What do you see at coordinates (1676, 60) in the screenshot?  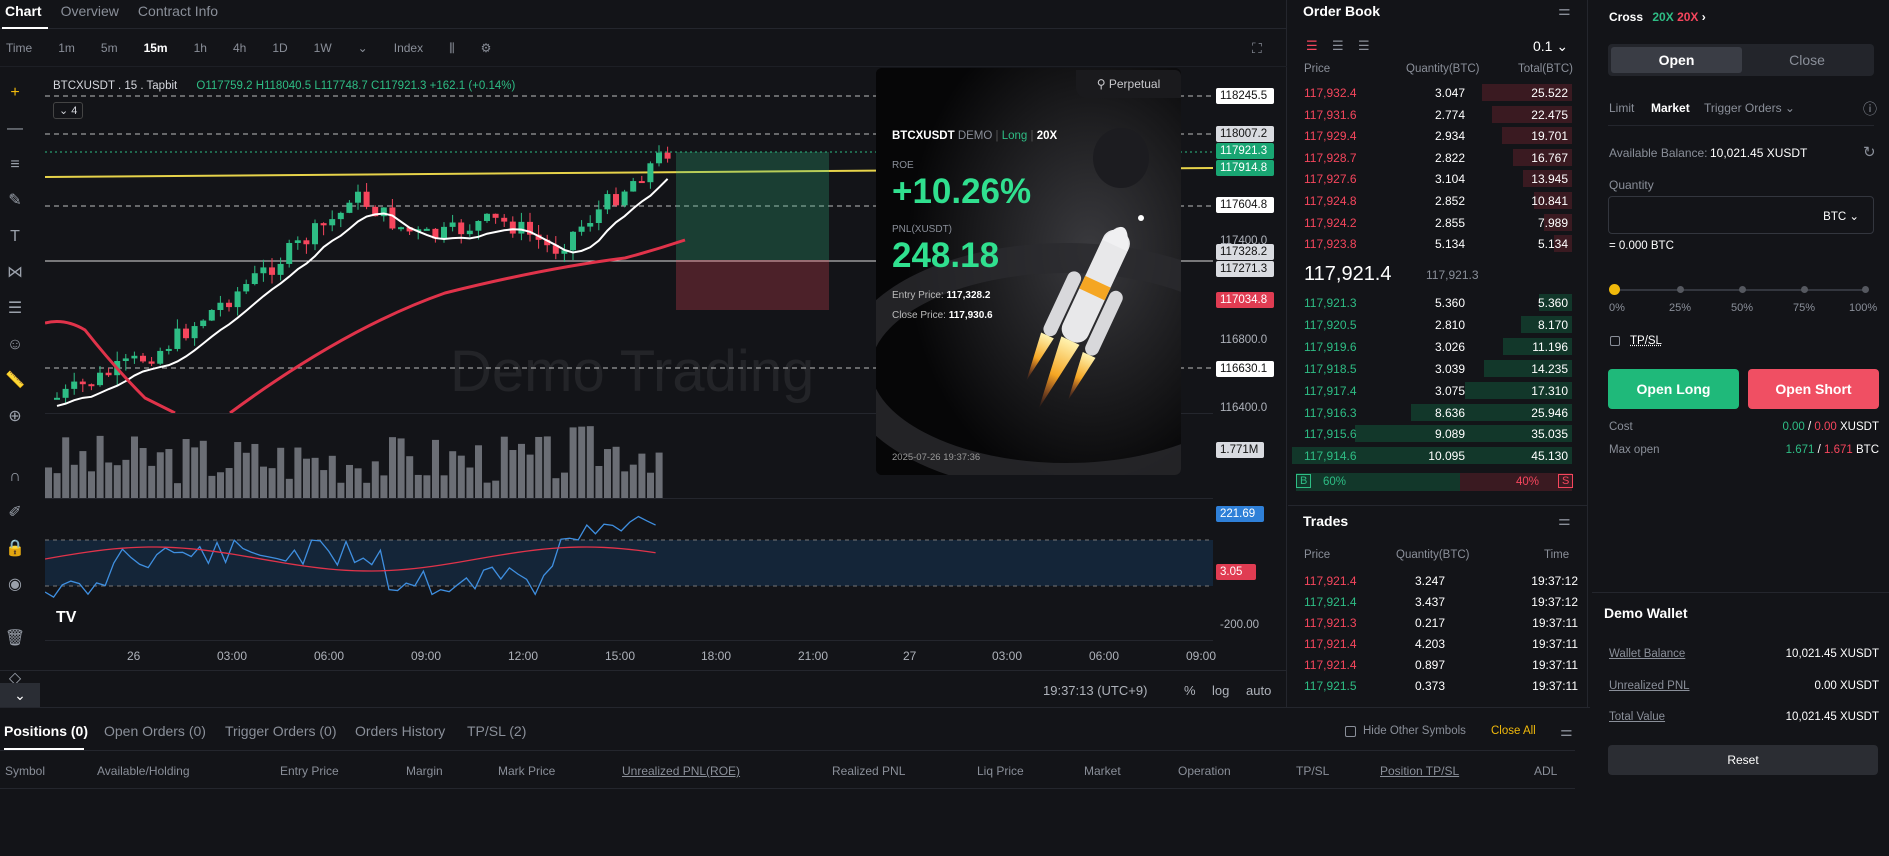 I see `open-tab: Open` at bounding box center [1676, 60].